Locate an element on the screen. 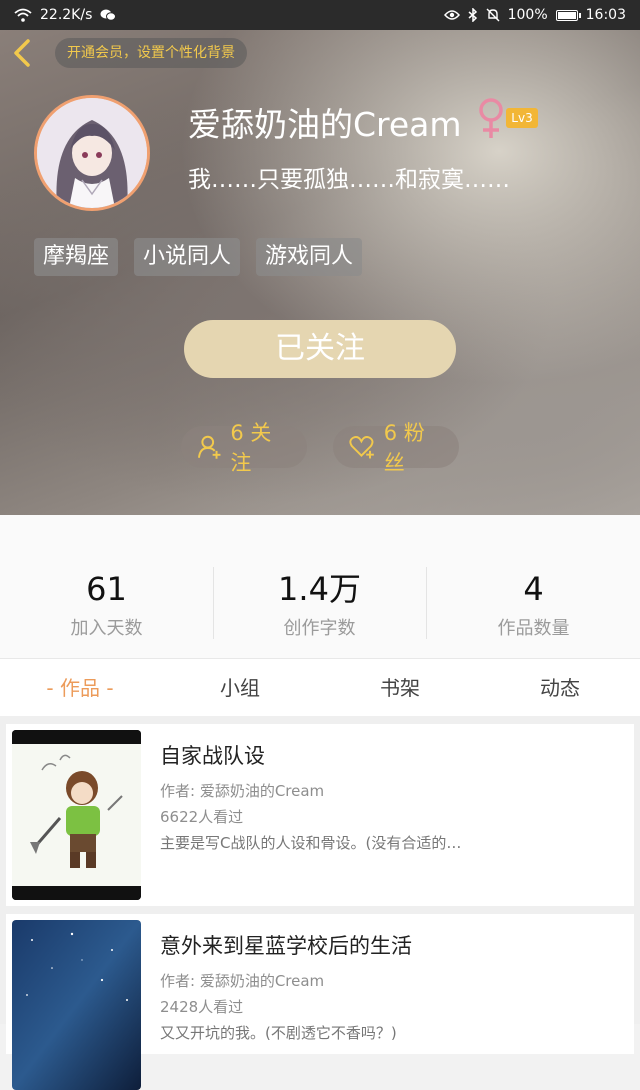 The image size is (640, 1090). stat-works-count: 4 作品数量 is located at coordinates (533, 605).